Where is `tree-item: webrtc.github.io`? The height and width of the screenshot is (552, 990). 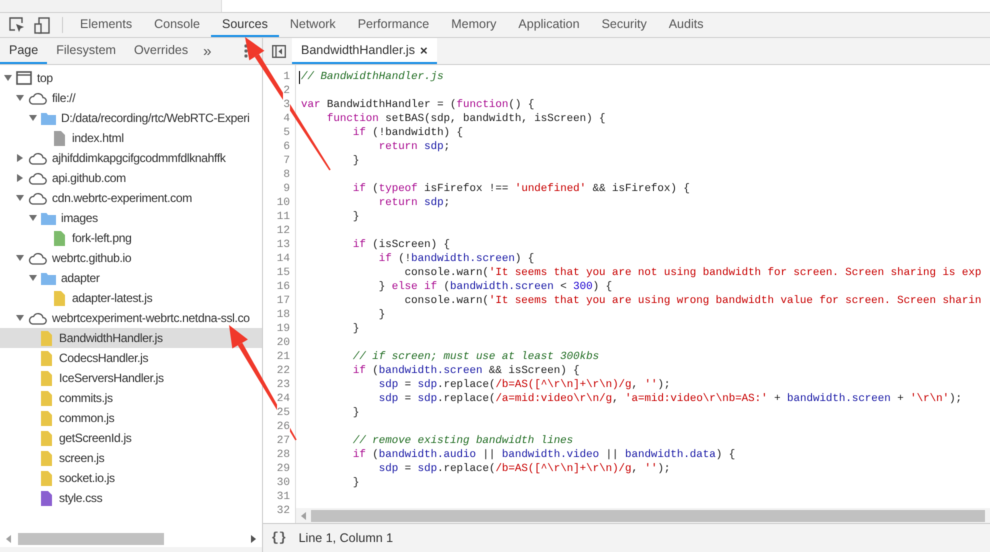
tree-item: webrtc.github.io is located at coordinates (131, 258).